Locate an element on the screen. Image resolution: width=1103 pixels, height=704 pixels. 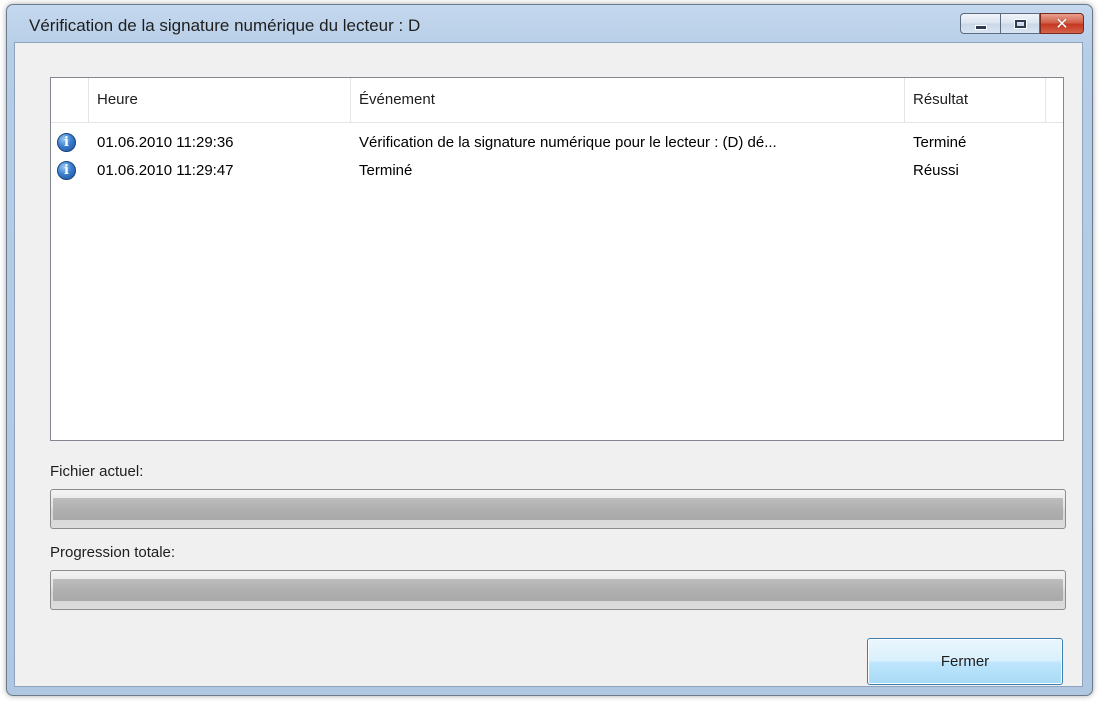
current-file-progress is located at coordinates (558, 509).